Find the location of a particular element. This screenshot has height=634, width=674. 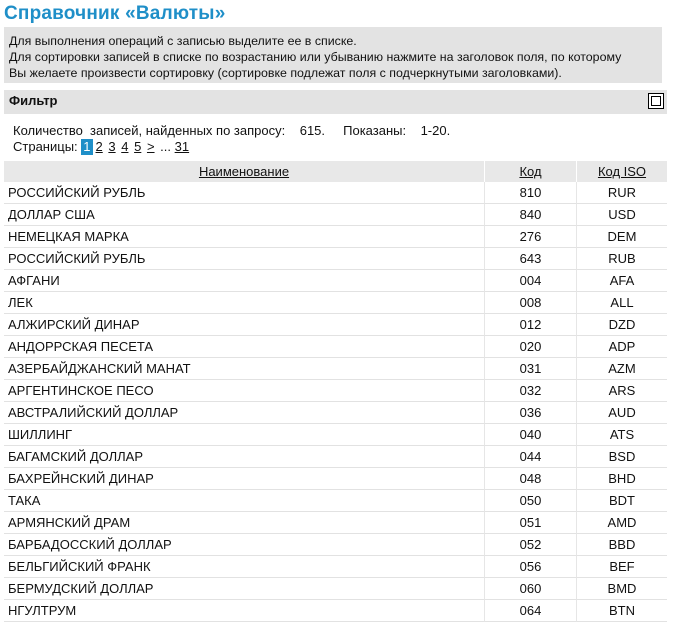

table-row: АЗЕРБАЙДЖАНСКИЙ МАНАТ 031 AZM is located at coordinates (335, 369).